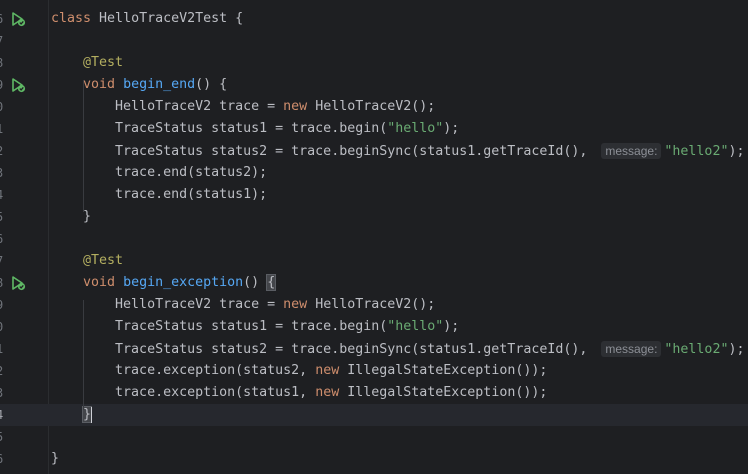 The height and width of the screenshot is (474, 748). Describe the element at coordinates (103, 84) in the screenshot. I see `code-token: void` at that location.